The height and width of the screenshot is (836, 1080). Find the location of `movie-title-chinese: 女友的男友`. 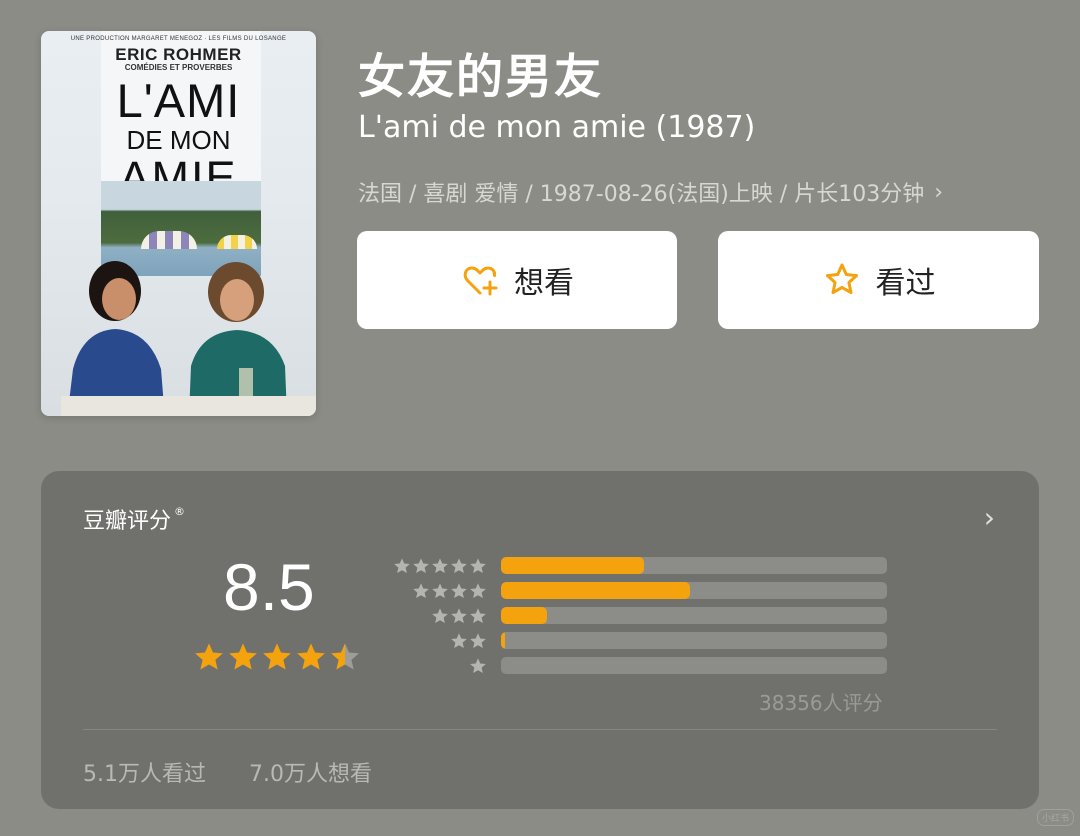

movie-title-chinese: 女友的男友 is located at coordinates (480, 77).